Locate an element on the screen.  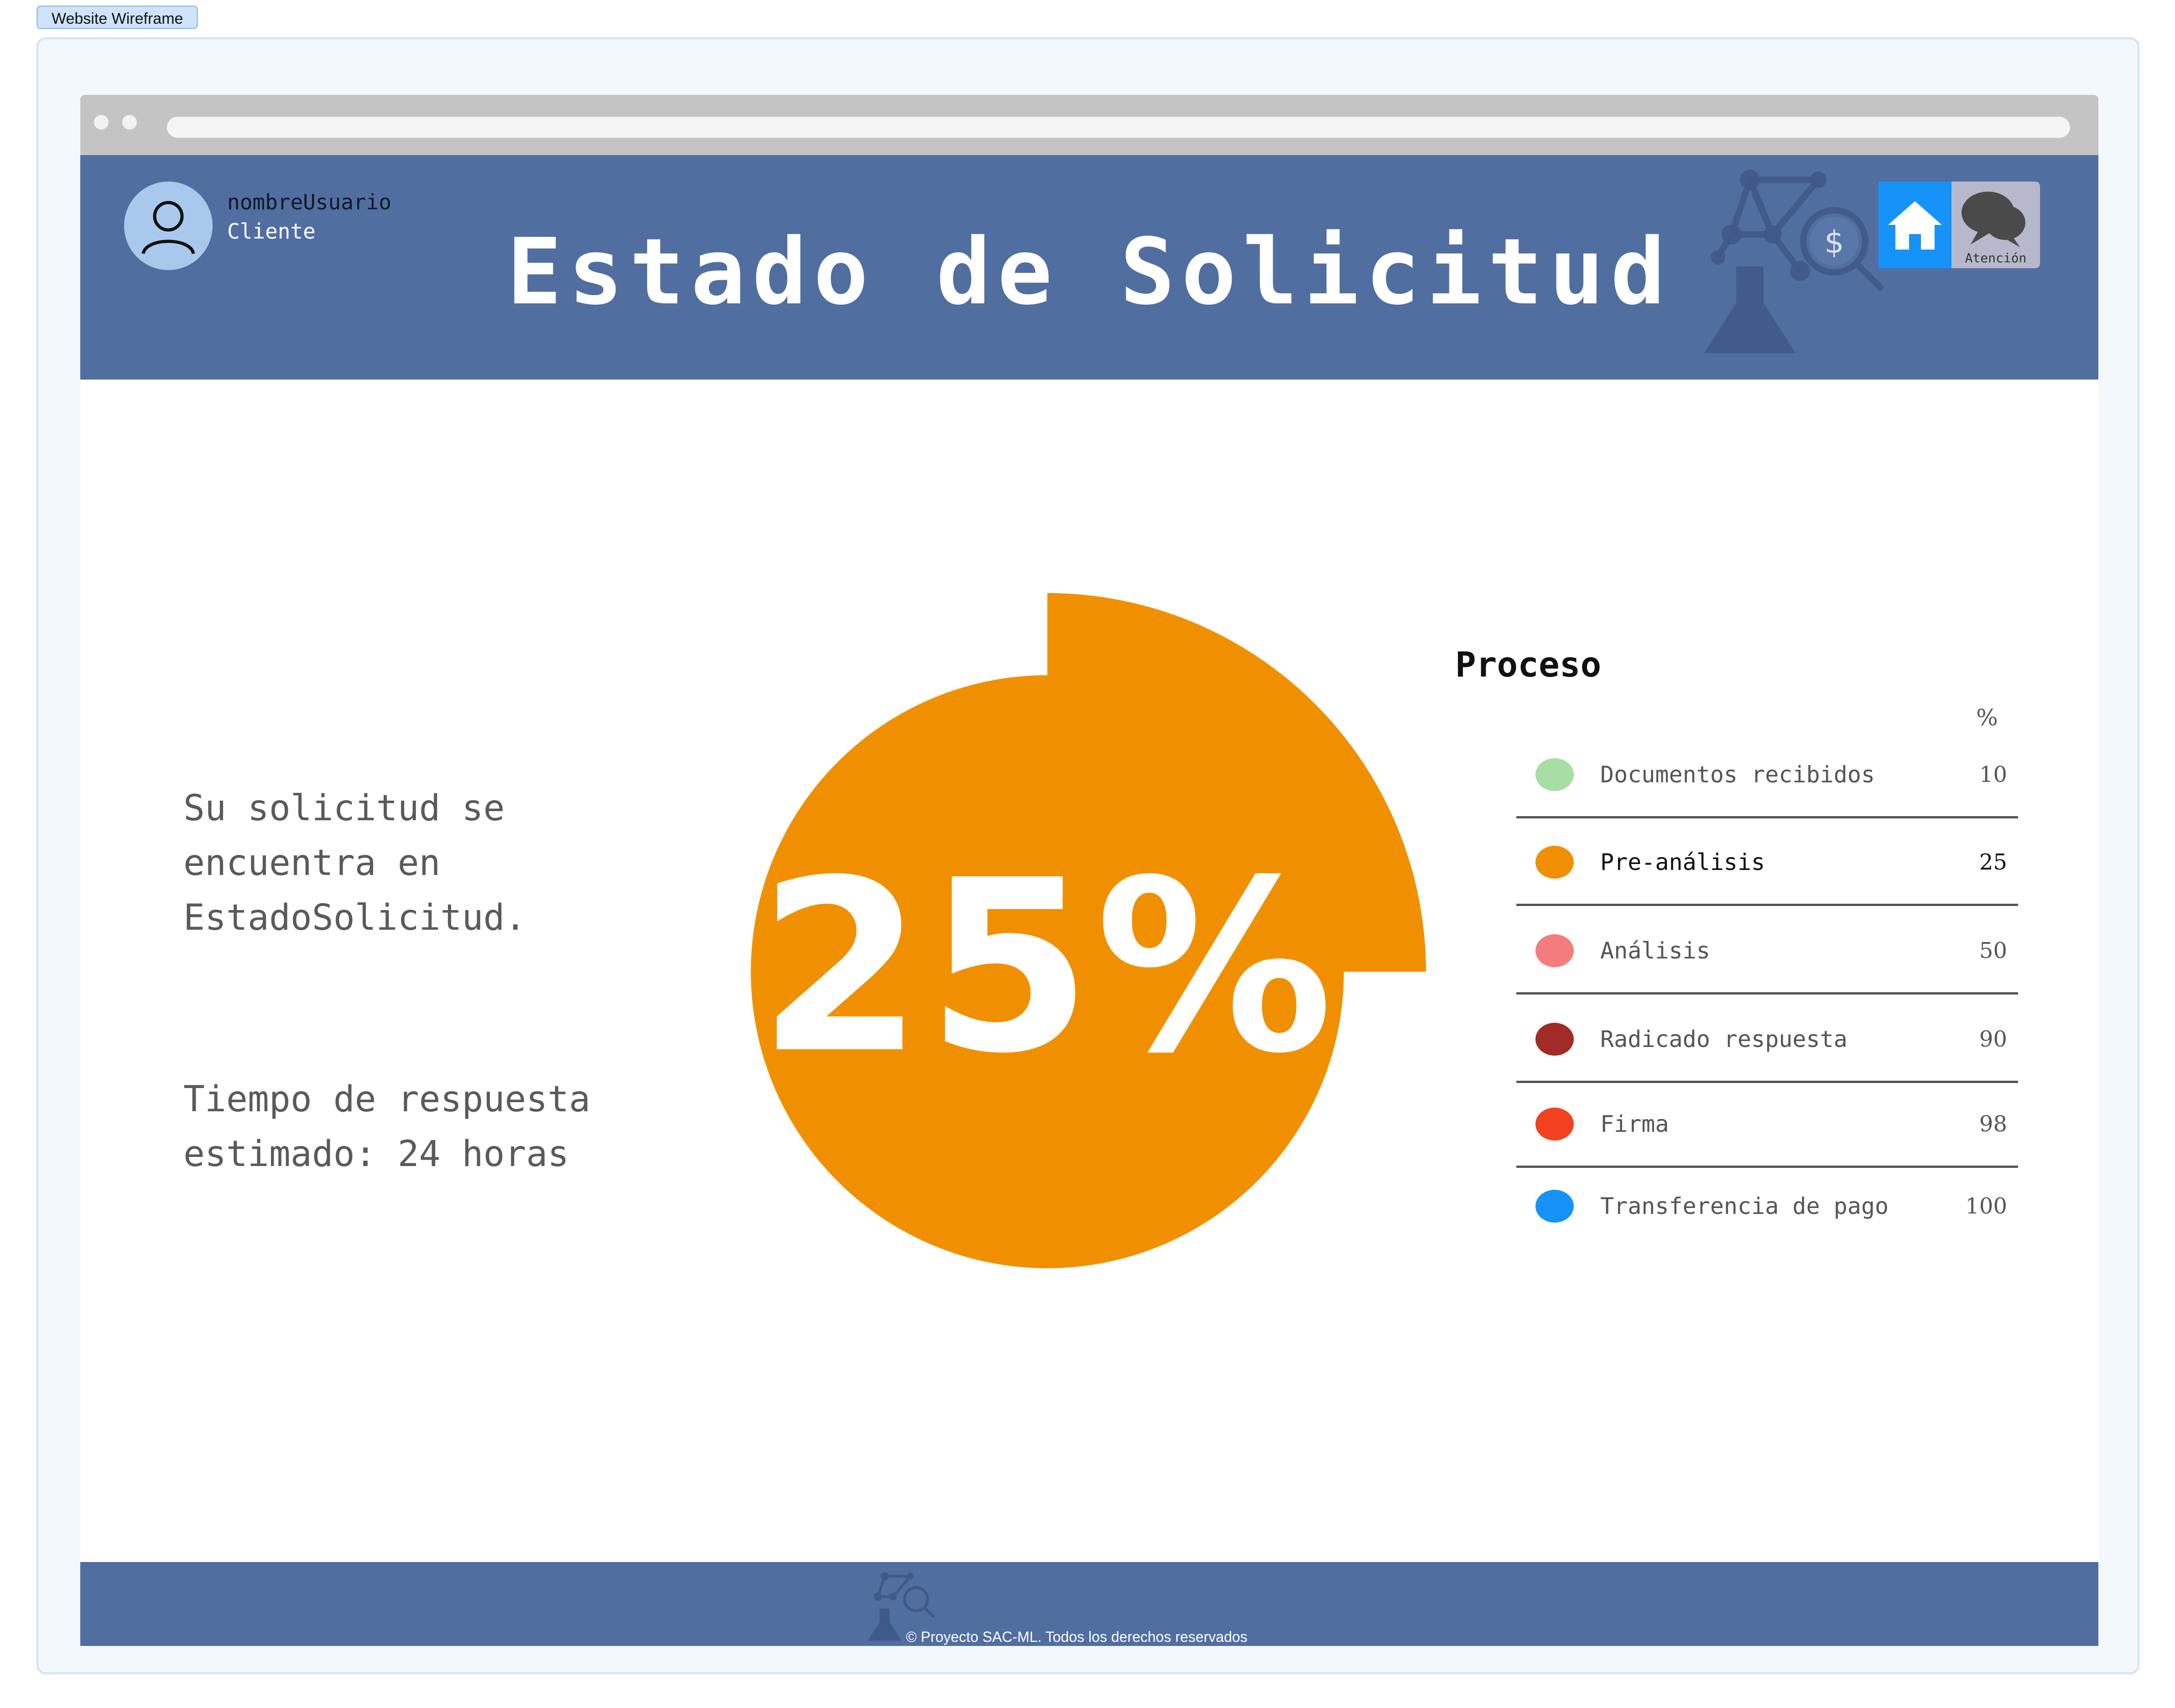
process-step-documentos: Documentos recibidos 10 is located at coordinates (1767, 775).